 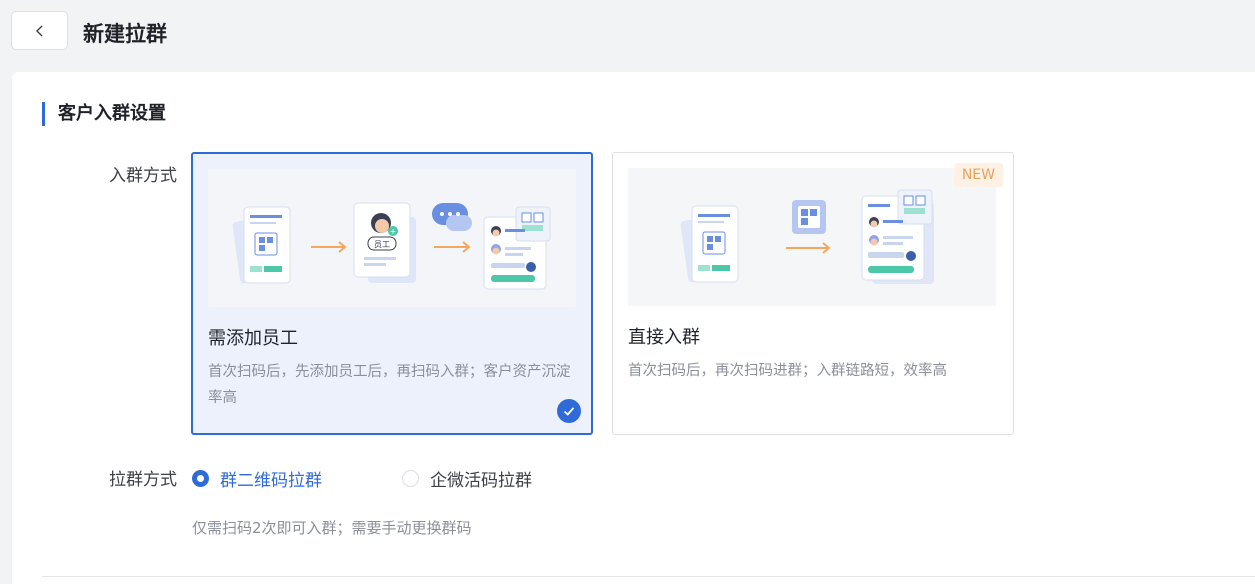 I want to click on radio-group-qrcode: 群二维码拉群, so click(x=257, y=478).